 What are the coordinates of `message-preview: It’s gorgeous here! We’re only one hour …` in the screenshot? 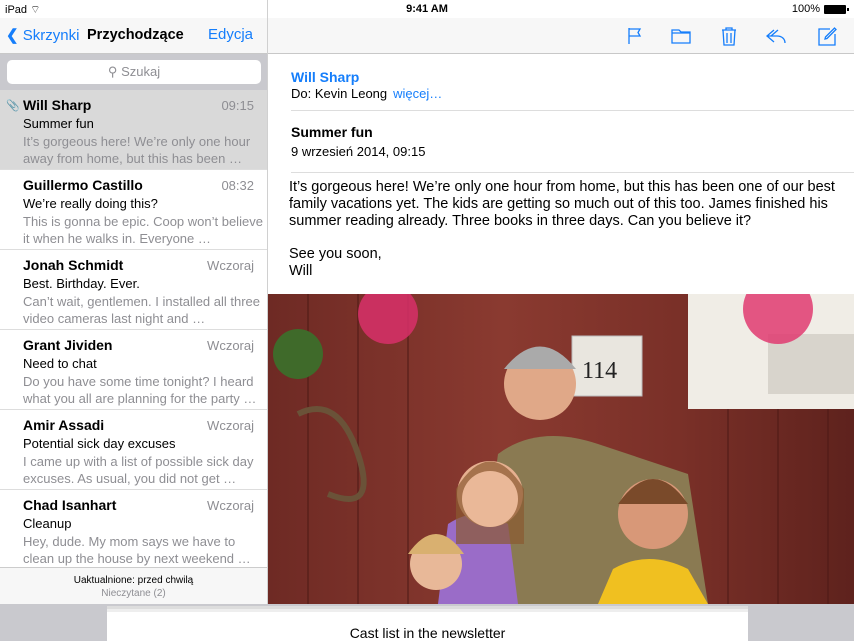 It's located at (137, 150).